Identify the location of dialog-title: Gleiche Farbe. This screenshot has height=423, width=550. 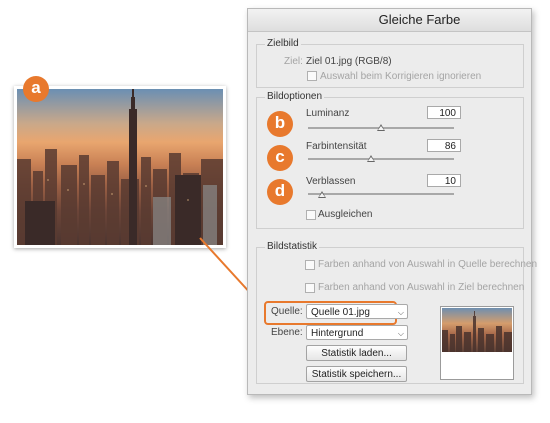
(419, 19).